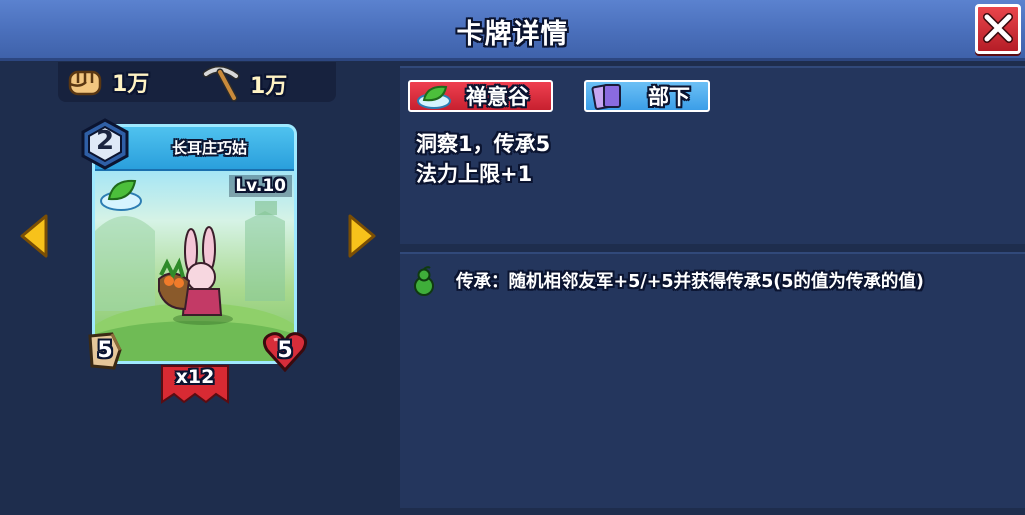  I want to click on cards-icon, so click(606, 97).